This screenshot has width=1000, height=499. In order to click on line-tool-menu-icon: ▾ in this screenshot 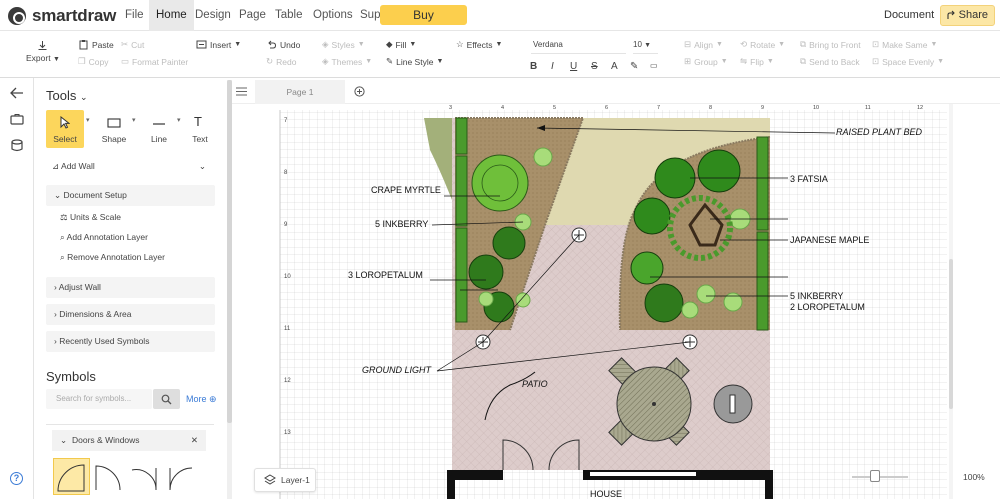, I will do `click(179, 120)`.